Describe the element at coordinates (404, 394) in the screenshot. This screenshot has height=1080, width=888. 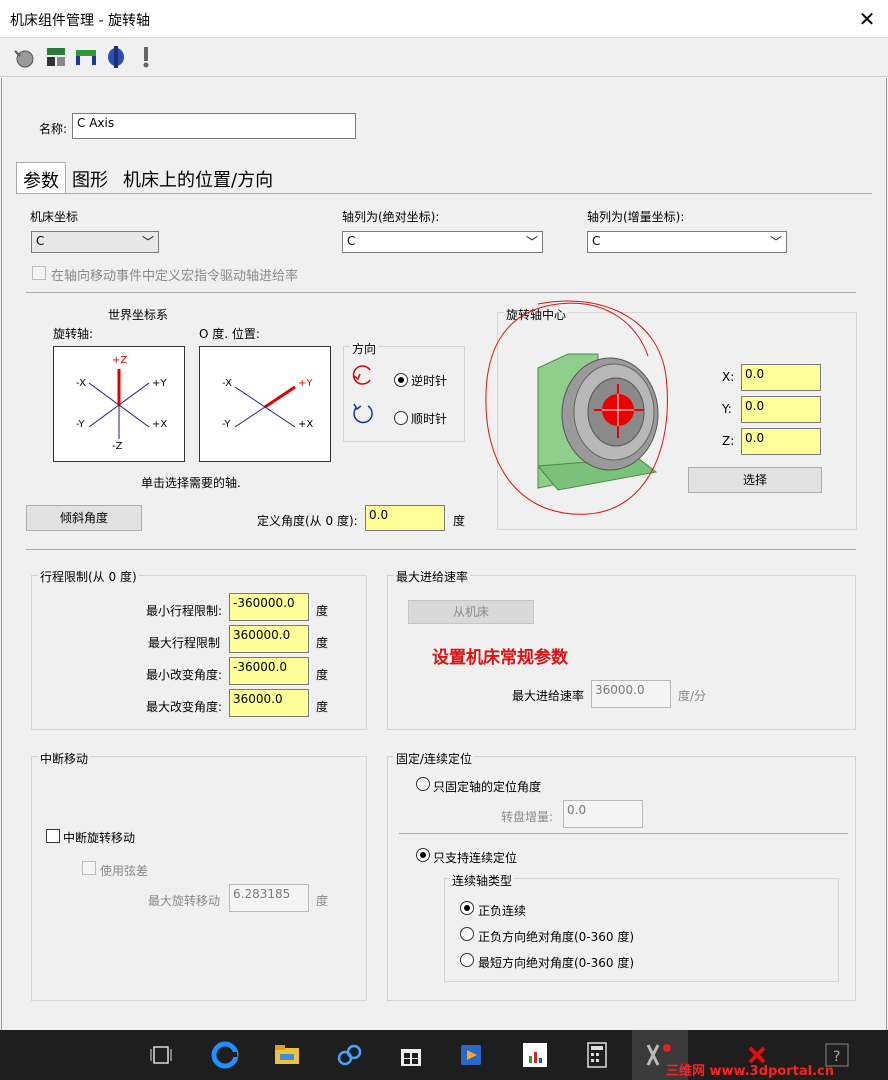
I see `direction-group` at that location.